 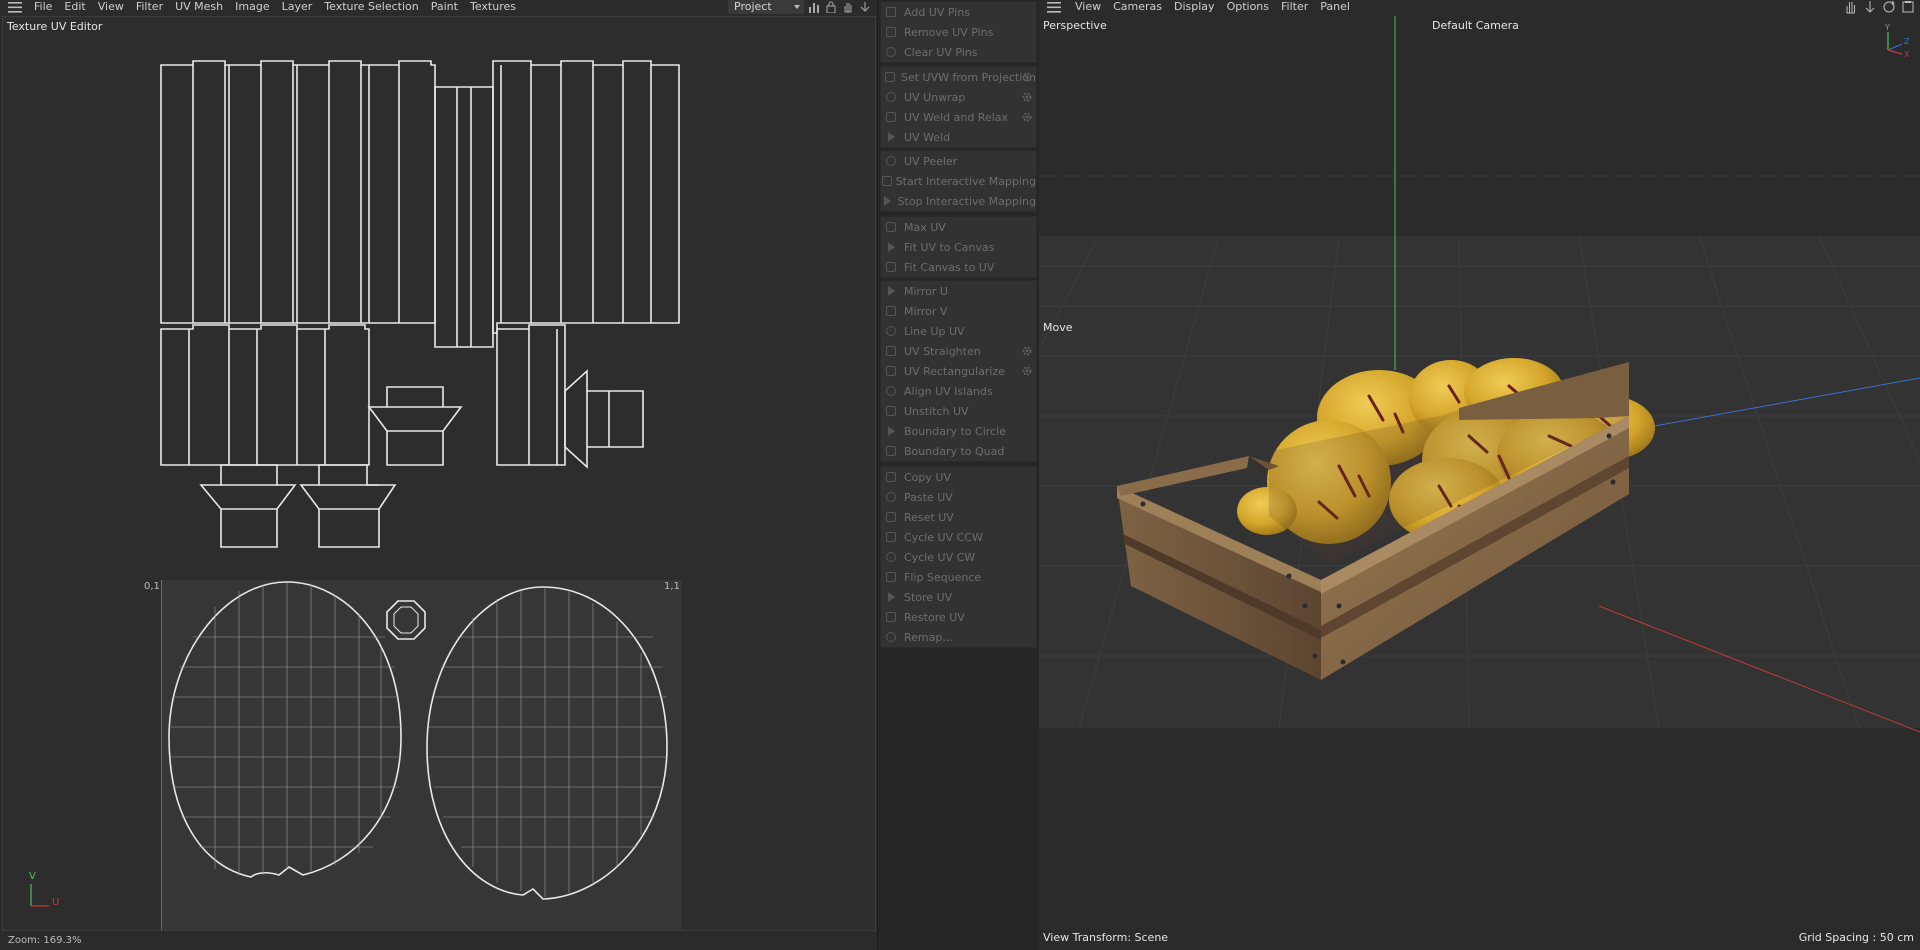 What do you see at coordinates (958, 137) in the screenshot?
I see `command-uv-weld: UV Weld` at bounding box center [958, 137].